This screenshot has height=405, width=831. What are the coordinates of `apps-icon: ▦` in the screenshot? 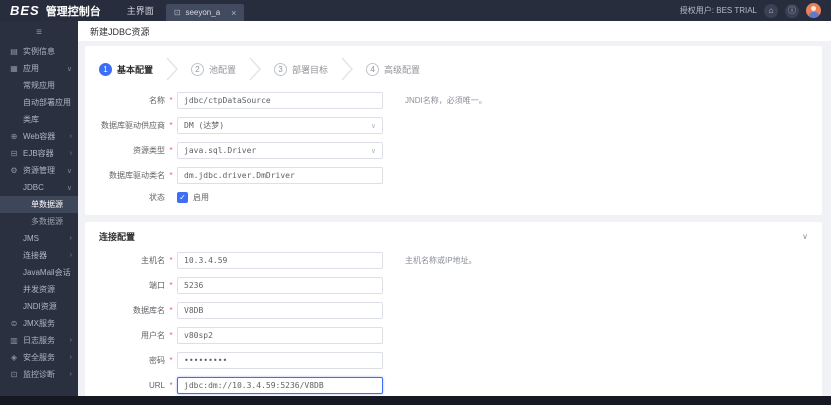 It's located at (14, 68).